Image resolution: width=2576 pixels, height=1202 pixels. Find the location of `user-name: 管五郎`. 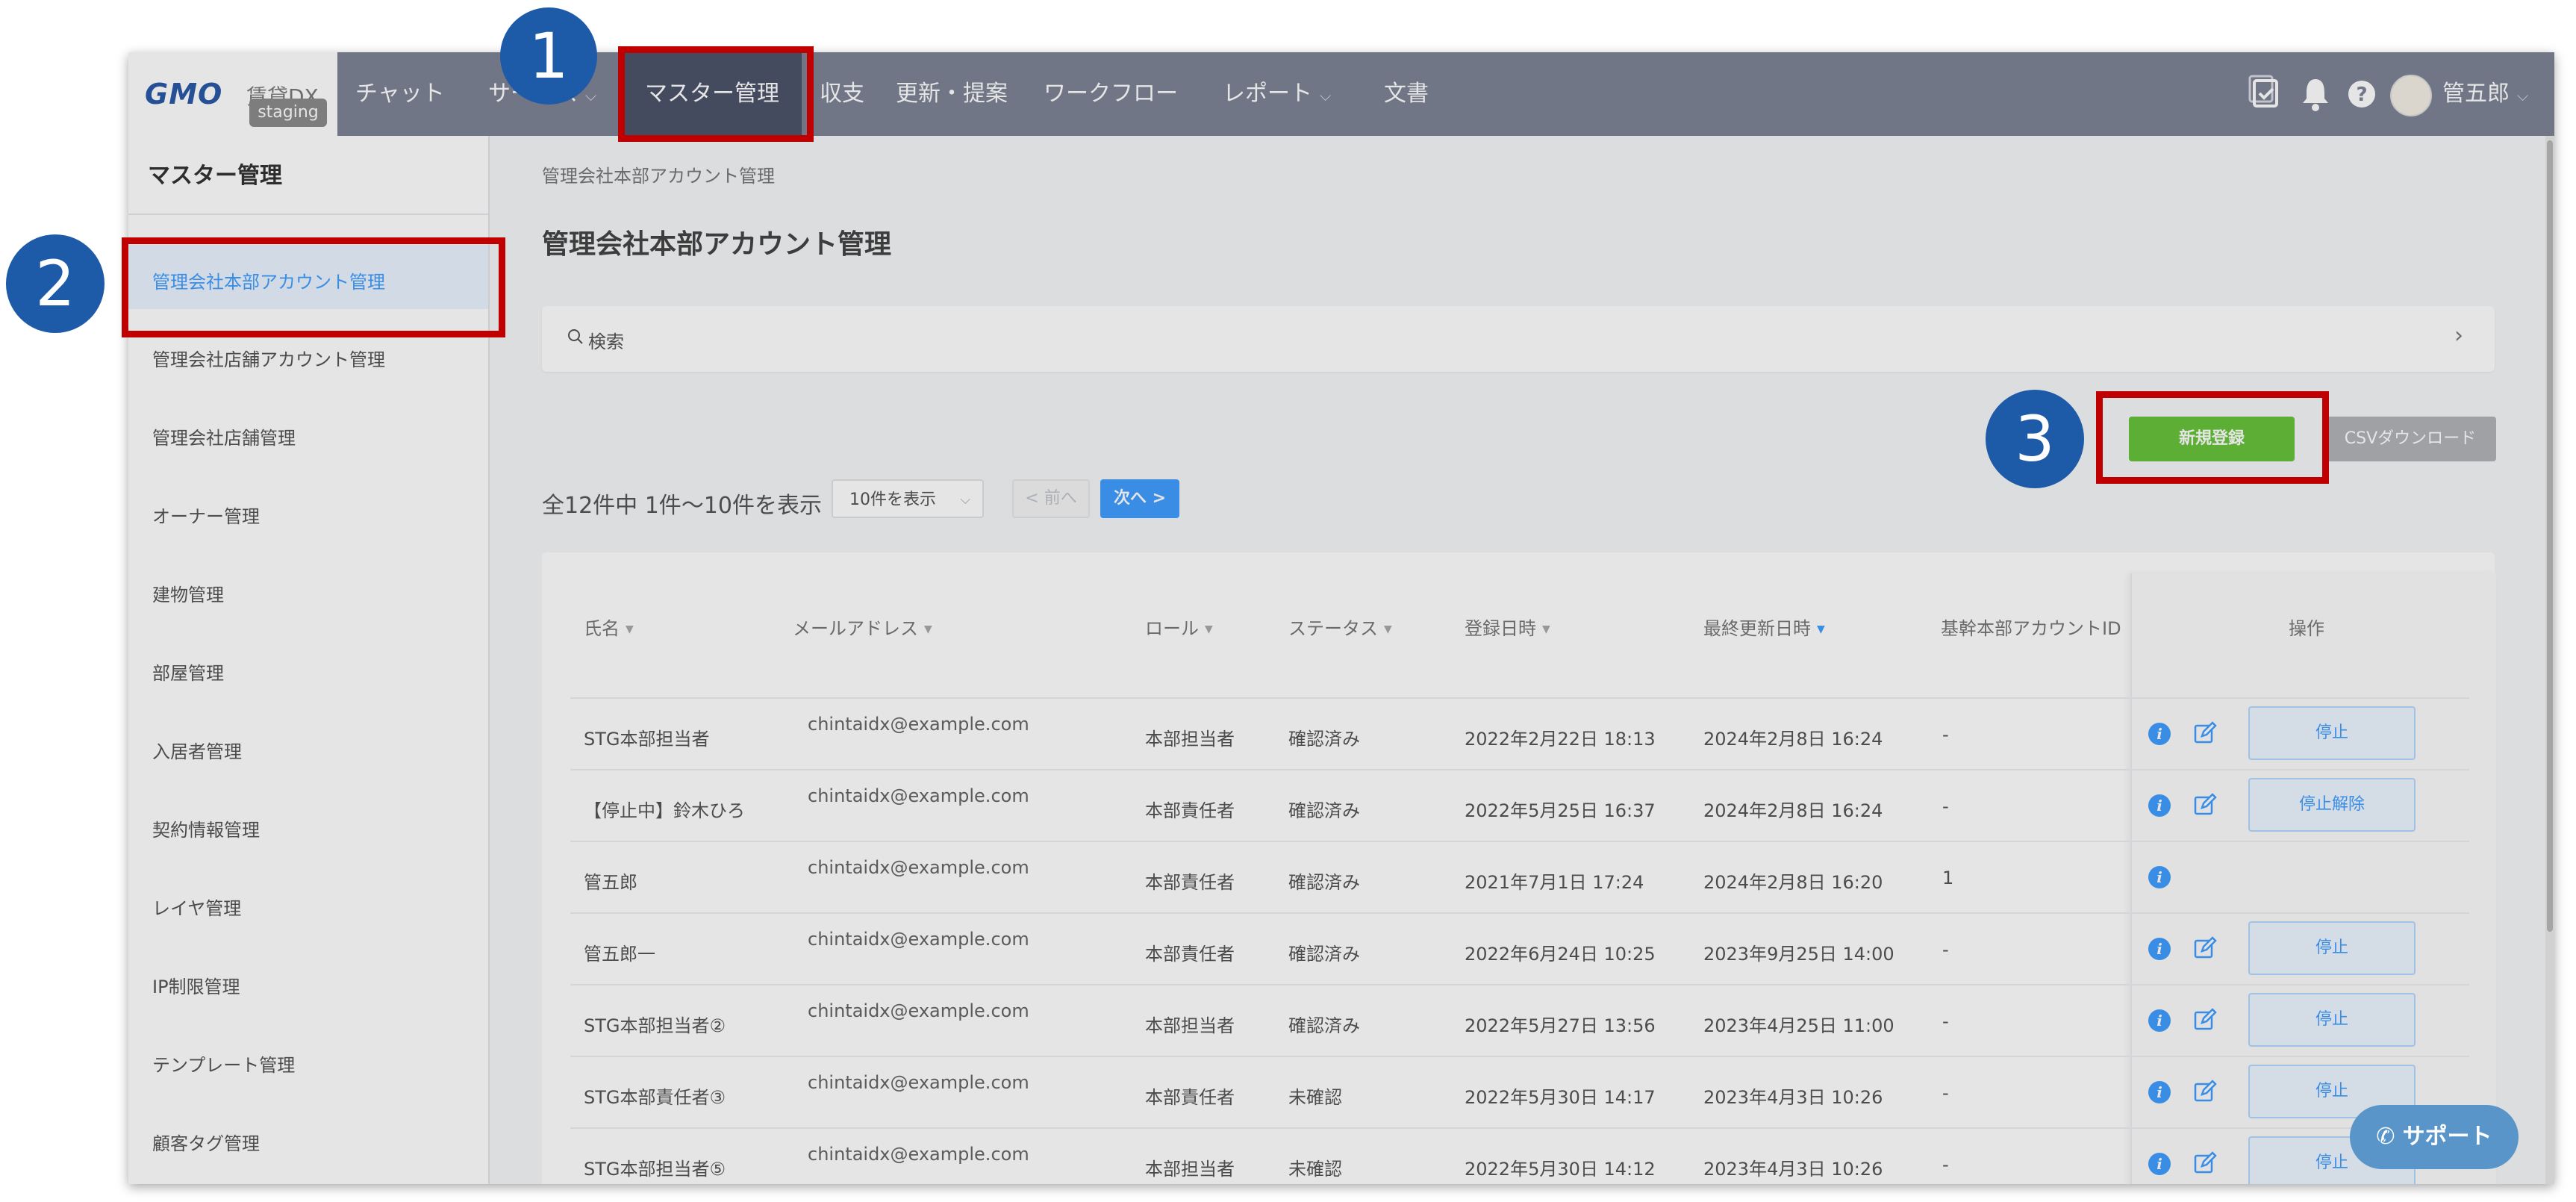

user-name: 管五郎 is located at coordinates (2476, 94).